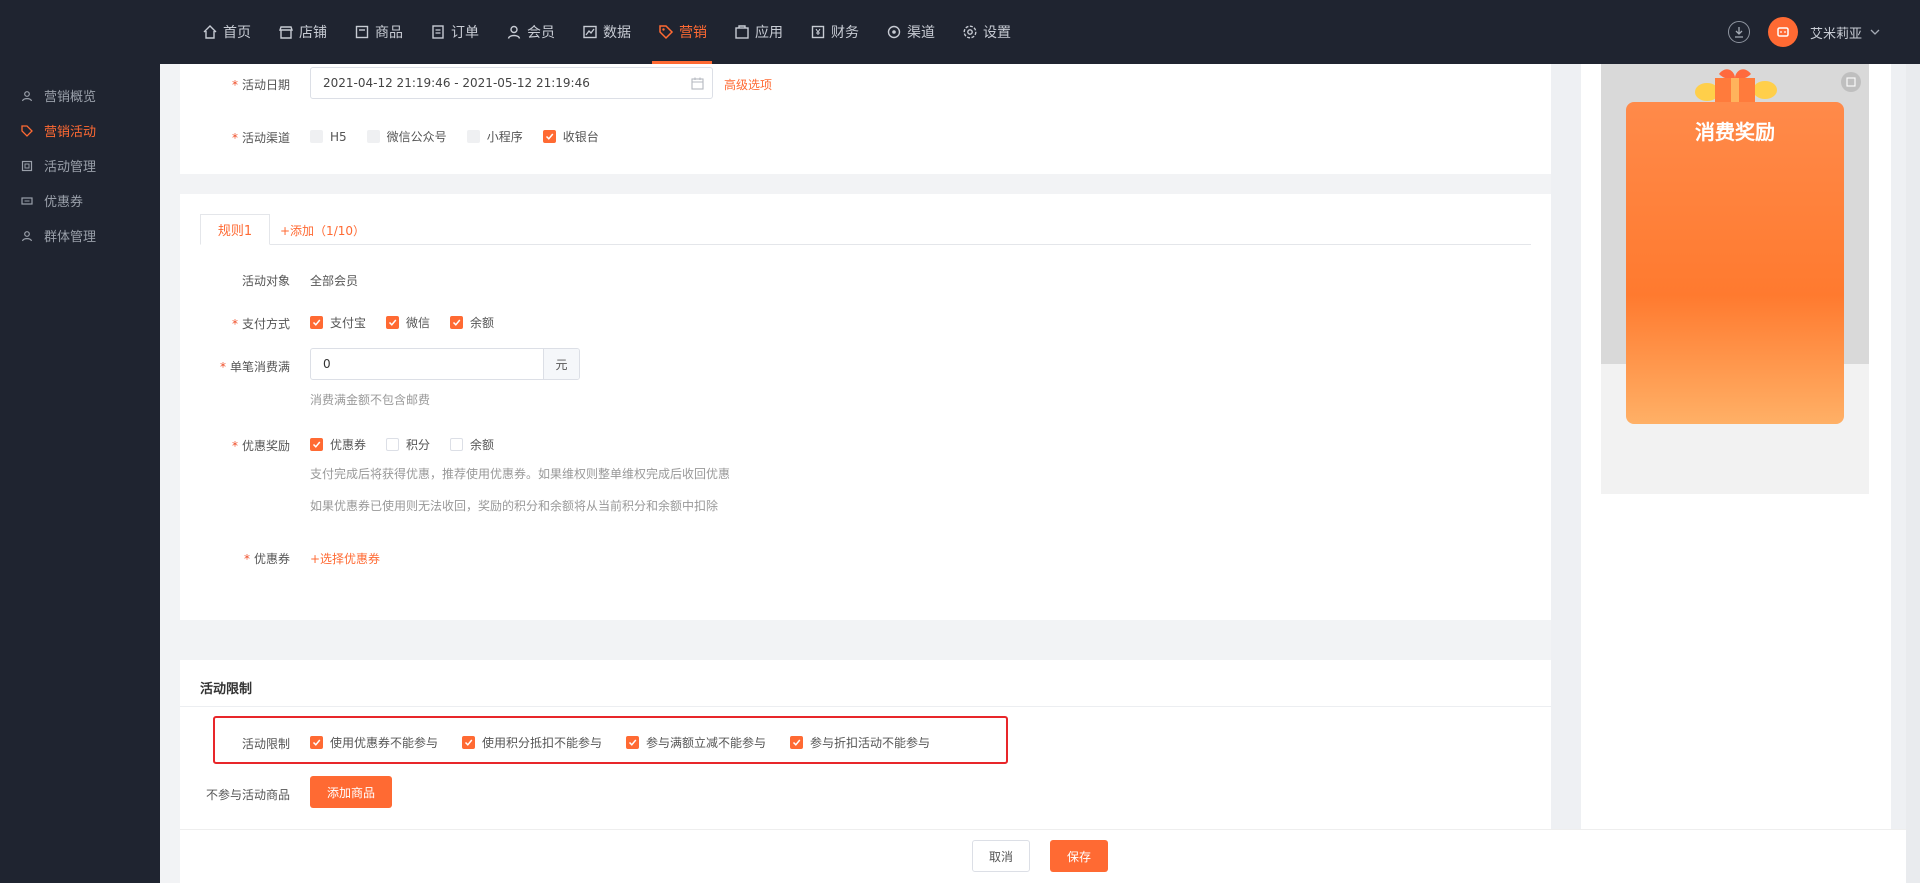  I want to click on sidebar-item-coupon: 优惠券, so click(80, 200).